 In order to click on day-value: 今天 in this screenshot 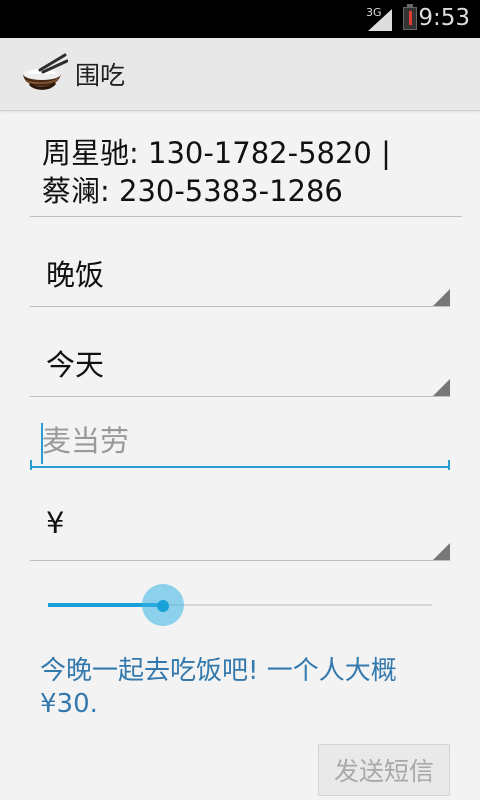, I will do `click(75, 365)`.